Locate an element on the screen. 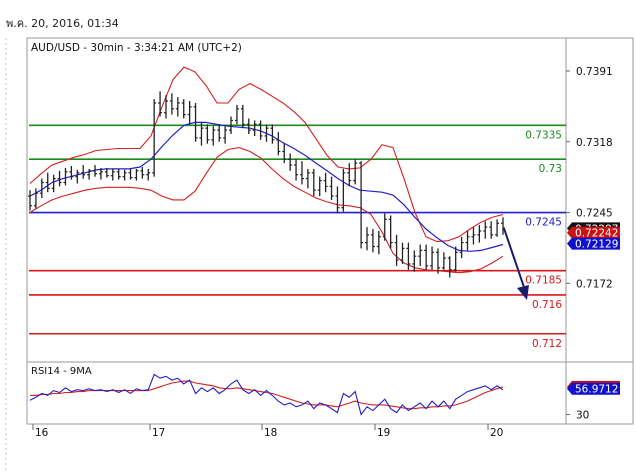 The image size is (636, 474). forecast-arrowhead is located at coordinates (523, 292).